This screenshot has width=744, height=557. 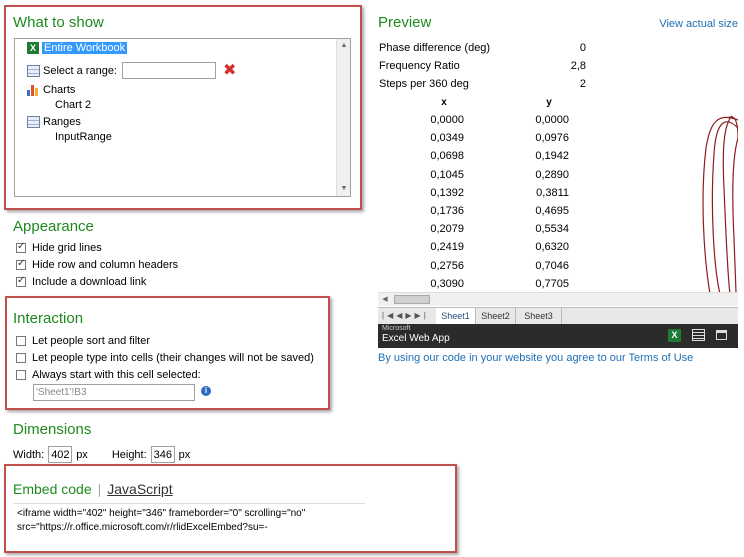 What do you see at coordinates (539, 316) in the screenshot?
I see `tab-sheet3: Sheet3` at bounding box center [539, 316].